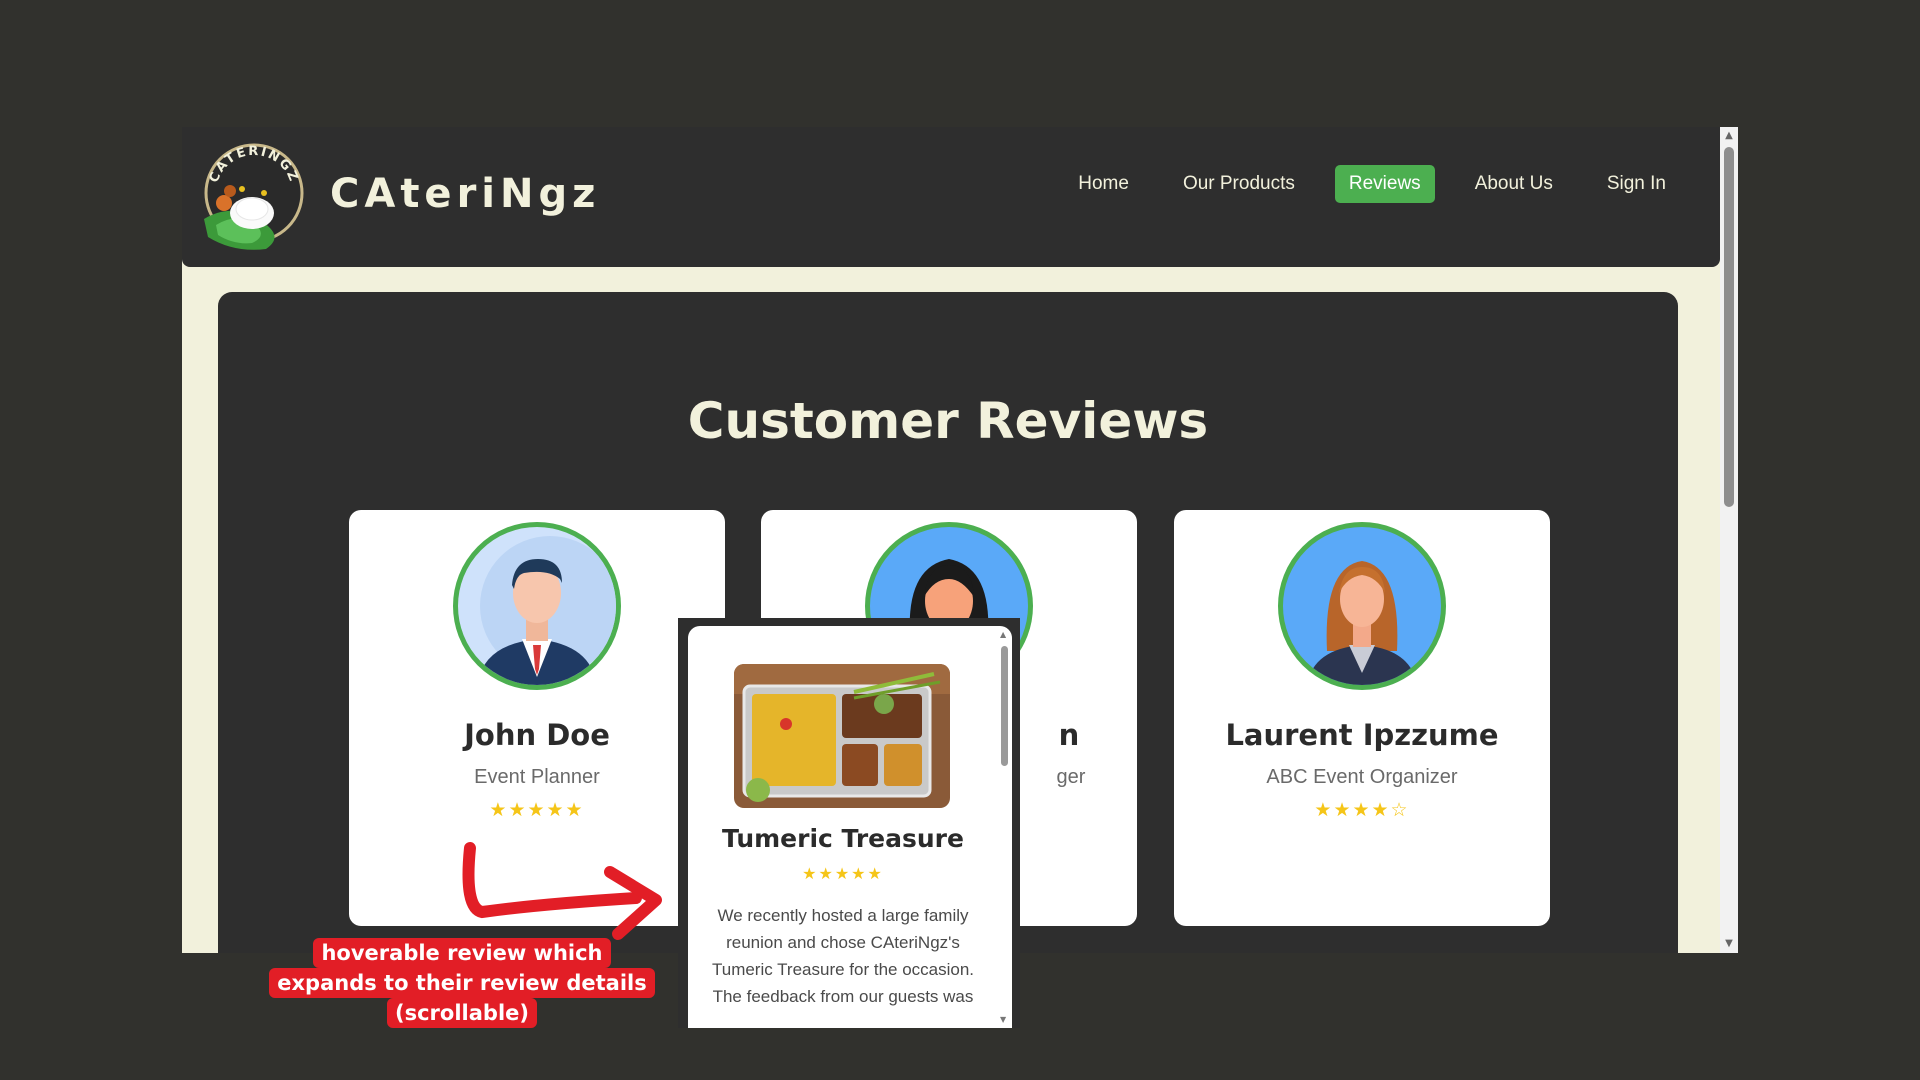 This screenshot has width=1920, height=1080. Describe the element at coordinates (462, 1013) in the screenshot. I see `annotation-line: (scrollable)` at that location.